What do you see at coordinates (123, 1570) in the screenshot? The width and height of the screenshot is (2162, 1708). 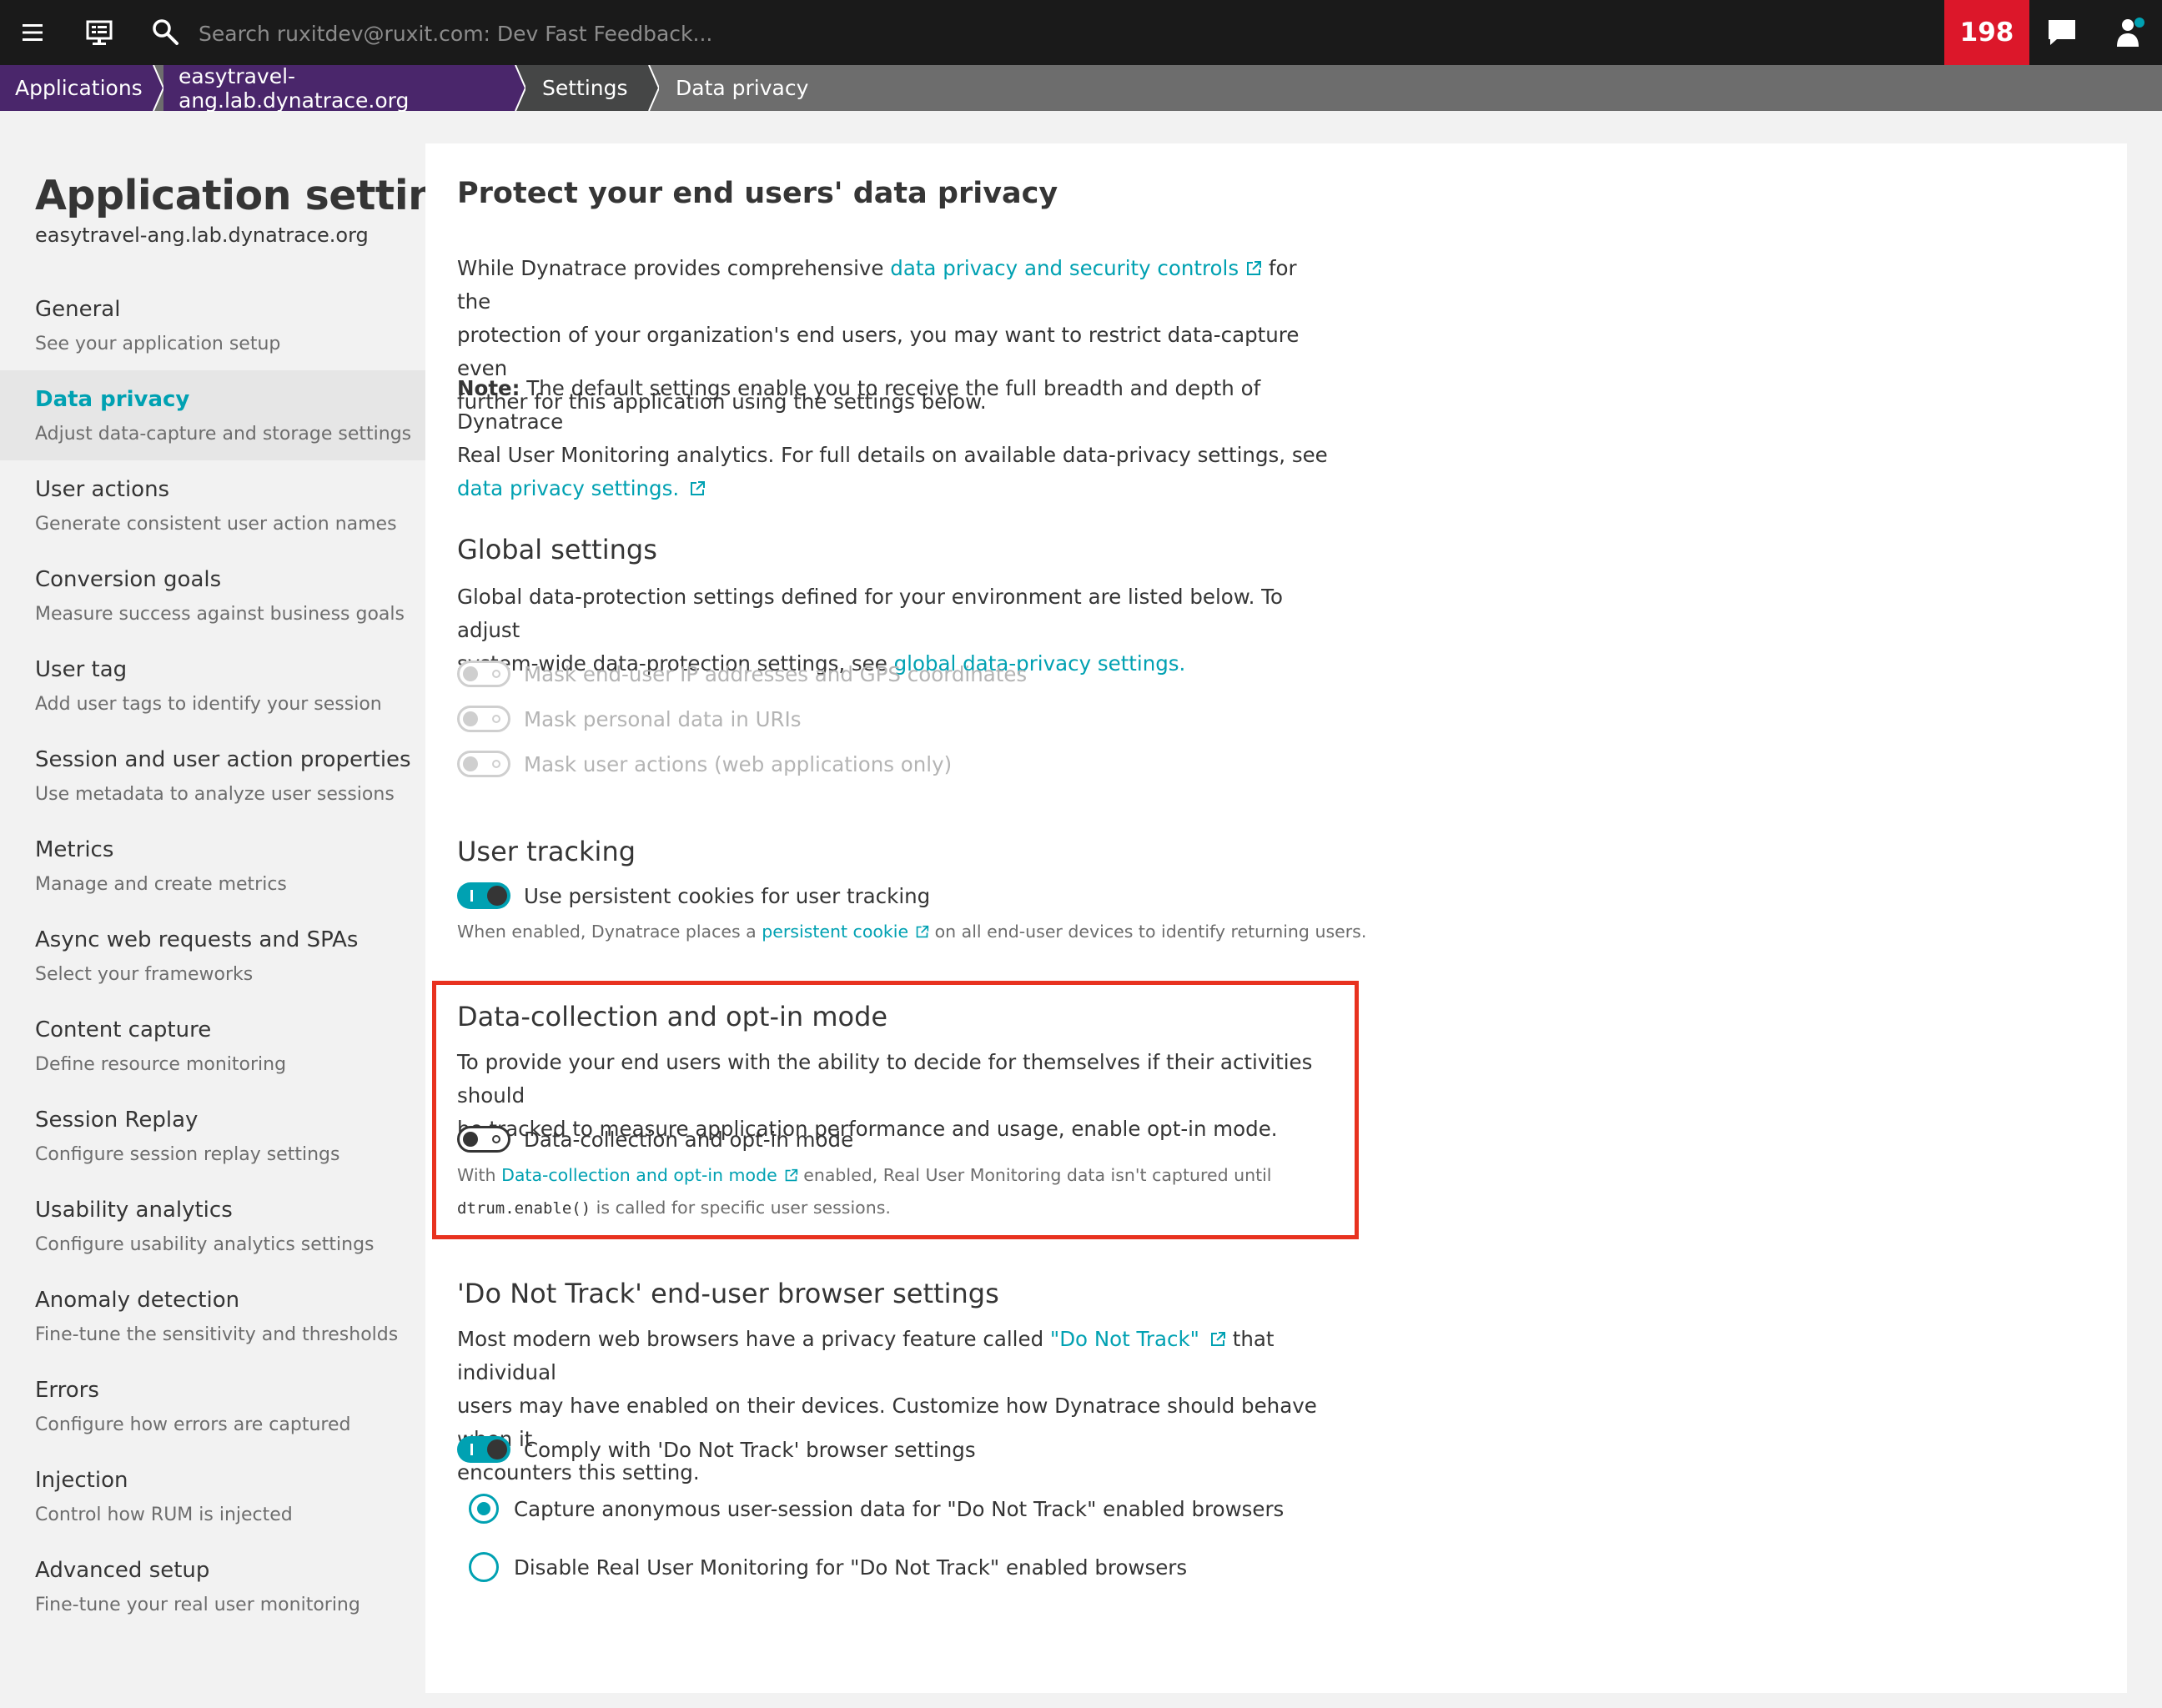 I see `sidebar-item-label: Advanced setup` at bounding box center [123, 1570].